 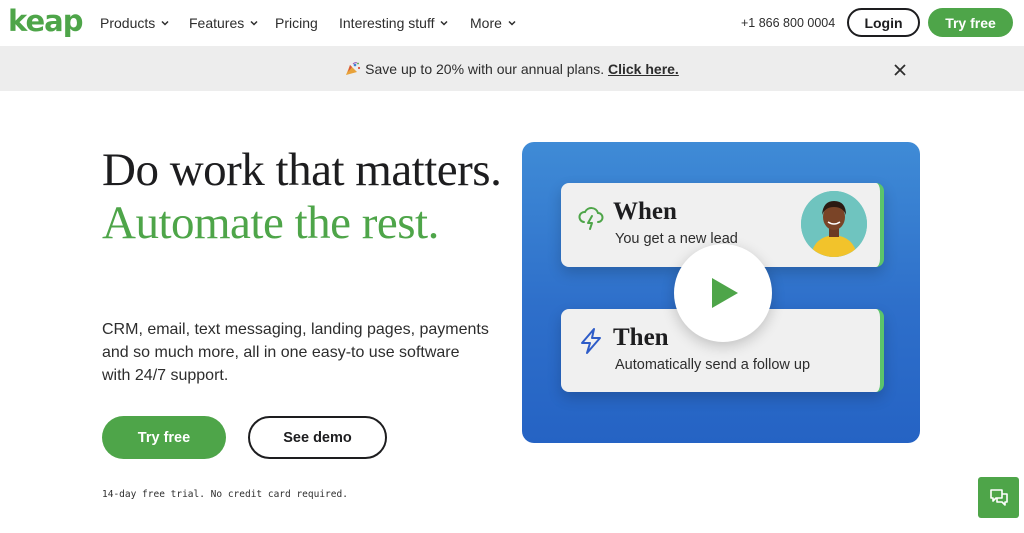 I want to click on chat-widget-button, so click(x=998, y=497).